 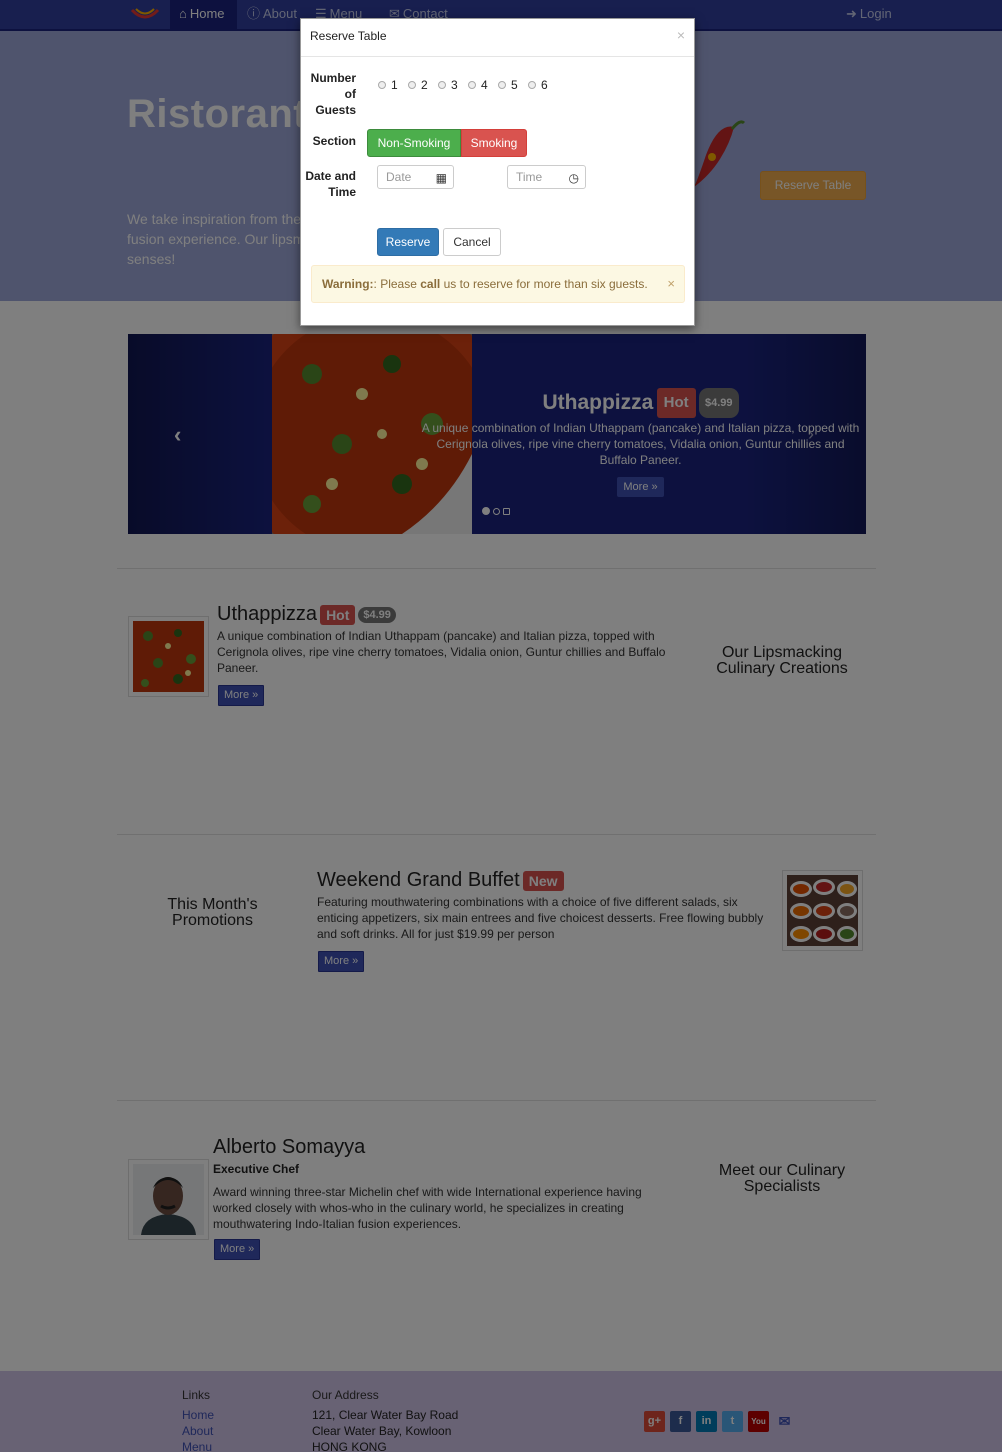 I want to click on warning-strong: Warning:, so click(x=348, y=284).